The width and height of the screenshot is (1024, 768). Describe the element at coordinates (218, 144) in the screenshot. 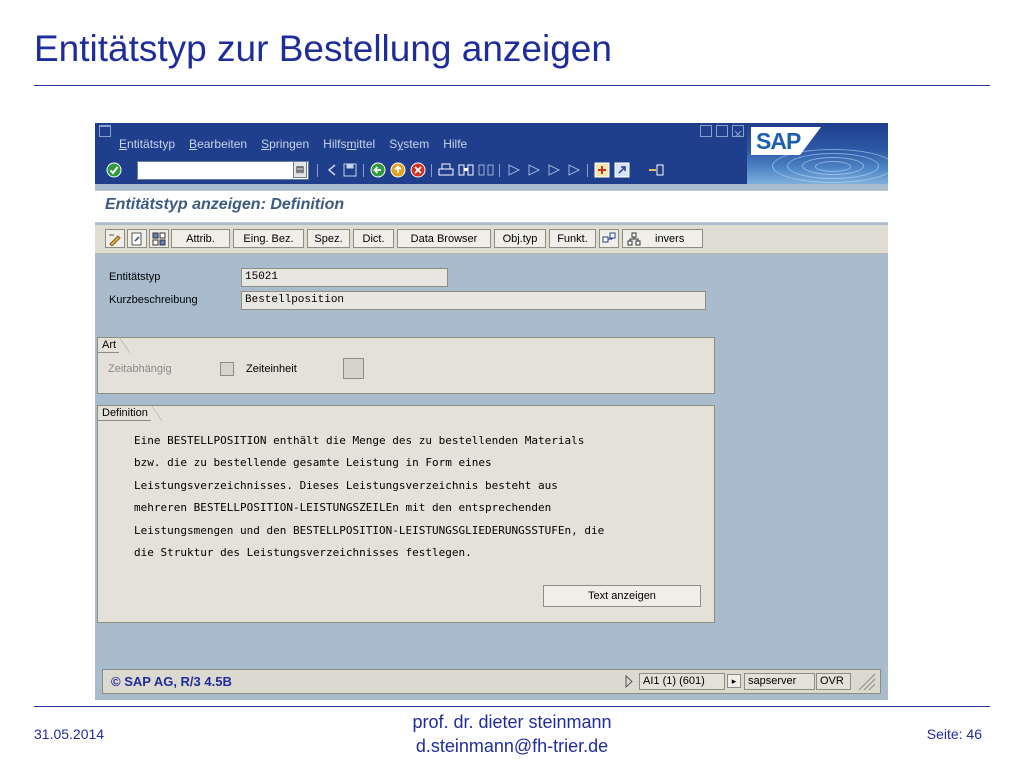

I see `menu-item: Bearbeiten` at that location.